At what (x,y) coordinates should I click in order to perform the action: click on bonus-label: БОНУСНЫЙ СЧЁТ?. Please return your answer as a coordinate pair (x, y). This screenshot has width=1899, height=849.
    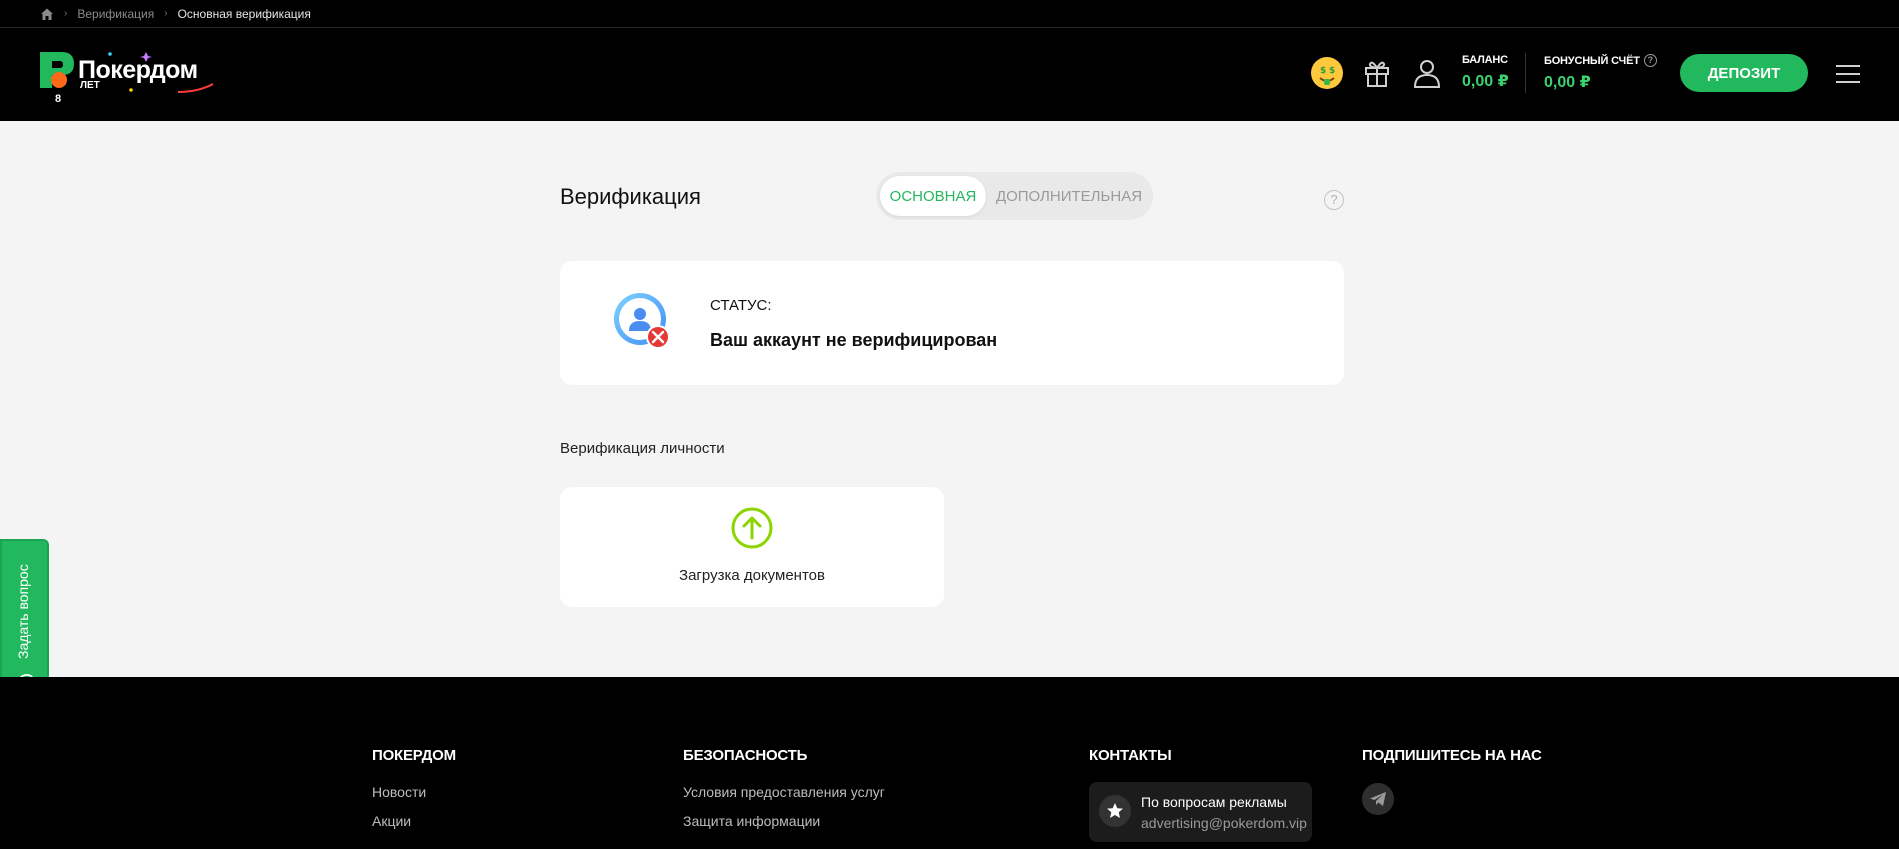
    Looking at the image, I should click on (1600, 60).